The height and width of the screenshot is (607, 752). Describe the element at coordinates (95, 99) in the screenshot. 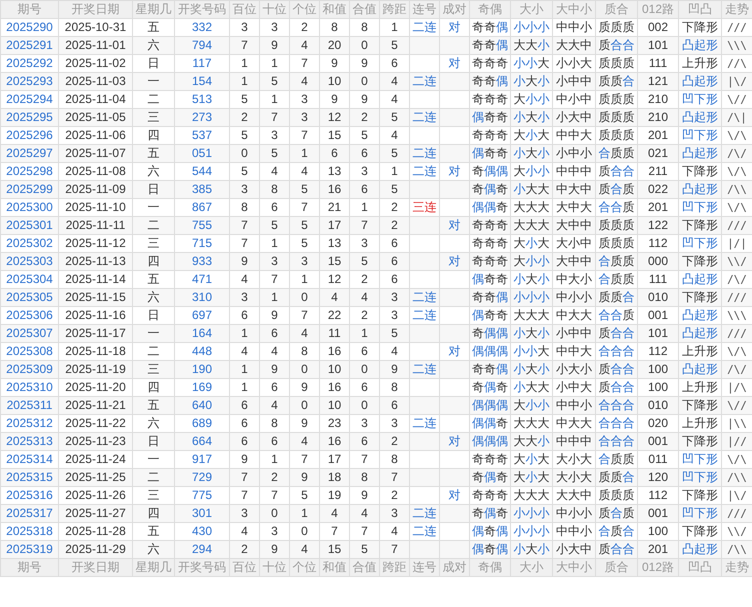

I see `date-text: 2025-11-04` at that location.